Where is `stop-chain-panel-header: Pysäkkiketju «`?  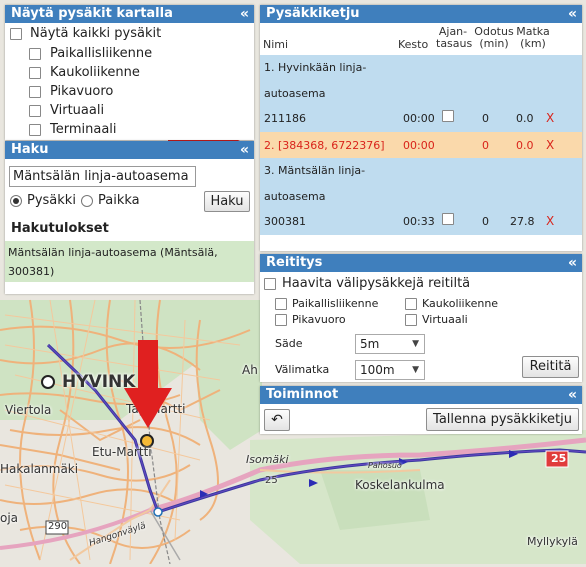 stop-chain-panel-header: Pysäkkiketju « is located at coordinates (421, 14).